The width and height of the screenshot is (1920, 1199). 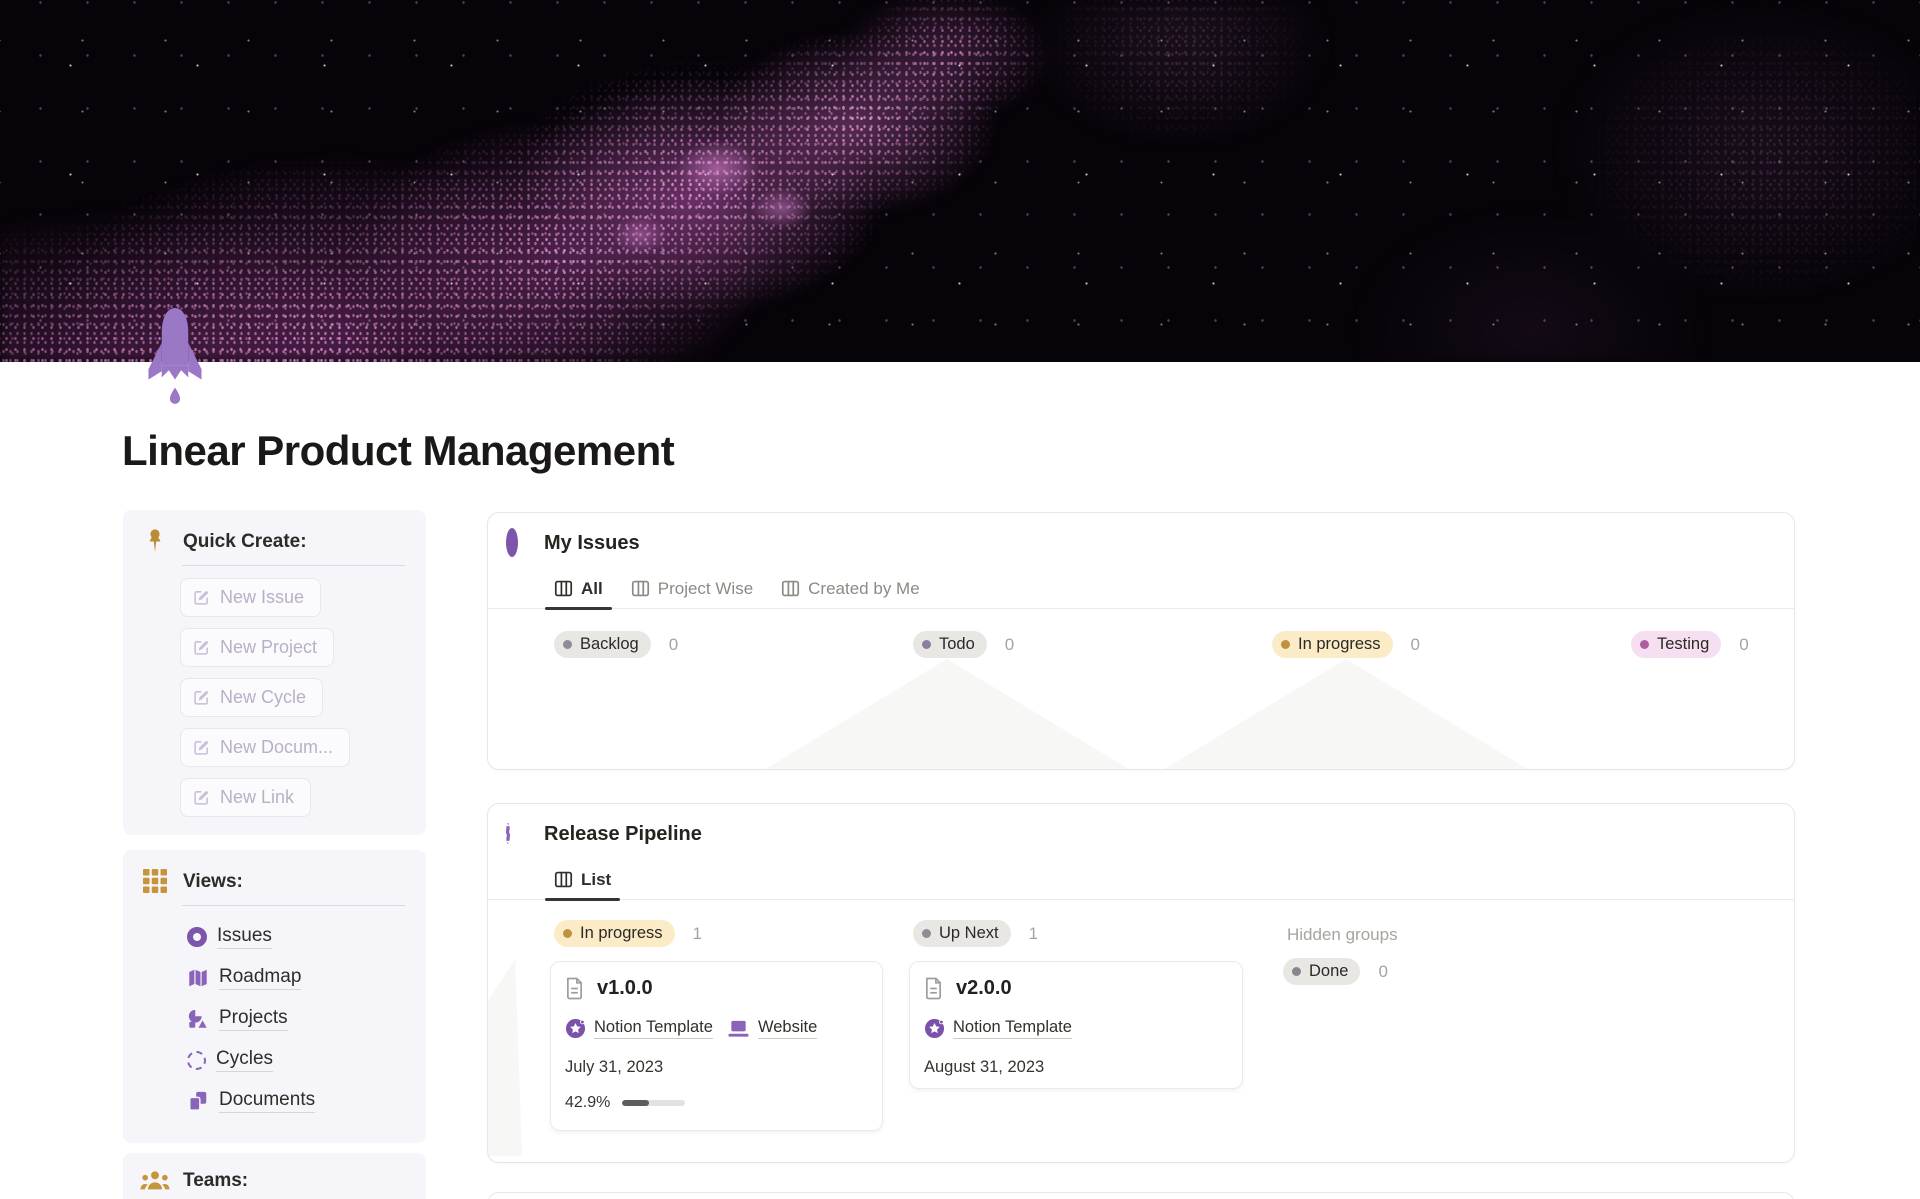 What do you see at coordinates (155, 881) in the screenshot?
I see `grid-icon` at bounding box center [155, 881].